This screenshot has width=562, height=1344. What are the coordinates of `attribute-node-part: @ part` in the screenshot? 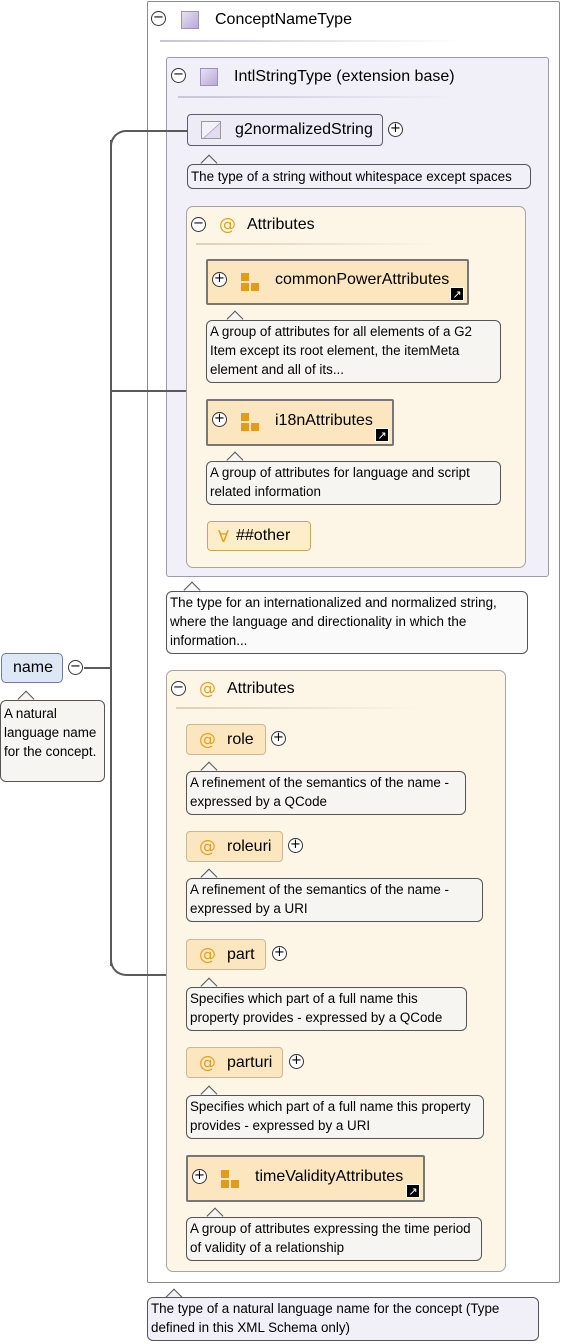 It's located at (226, 954).